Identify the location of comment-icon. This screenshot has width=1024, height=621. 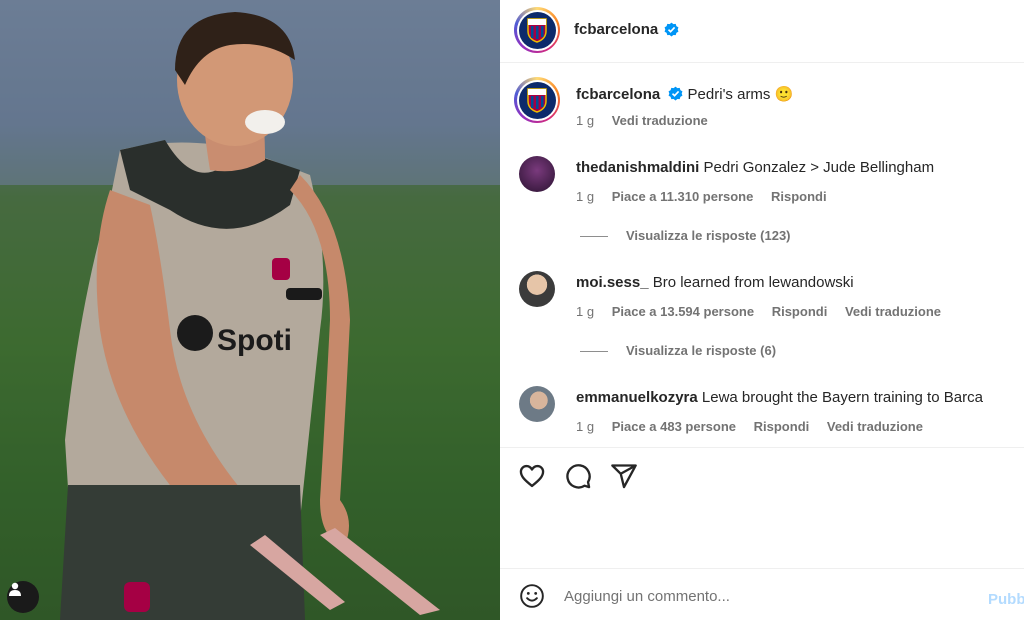
(578, 476).